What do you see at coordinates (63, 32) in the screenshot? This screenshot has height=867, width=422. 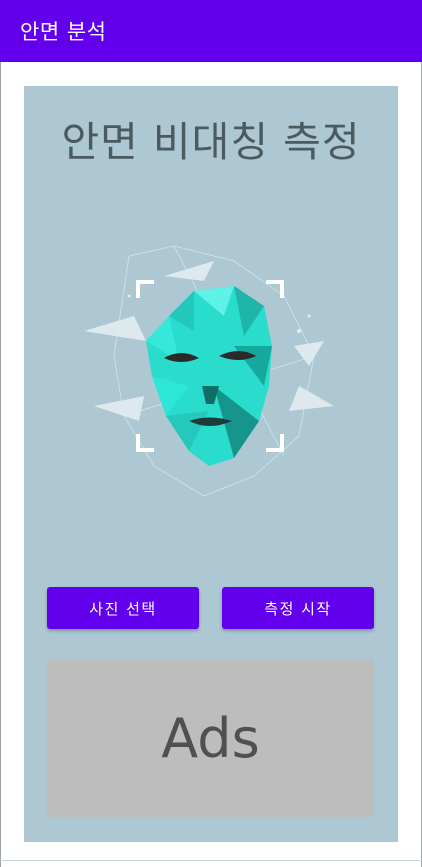 I see `app-title: 안면 분석` at bounding box center [63, 32].